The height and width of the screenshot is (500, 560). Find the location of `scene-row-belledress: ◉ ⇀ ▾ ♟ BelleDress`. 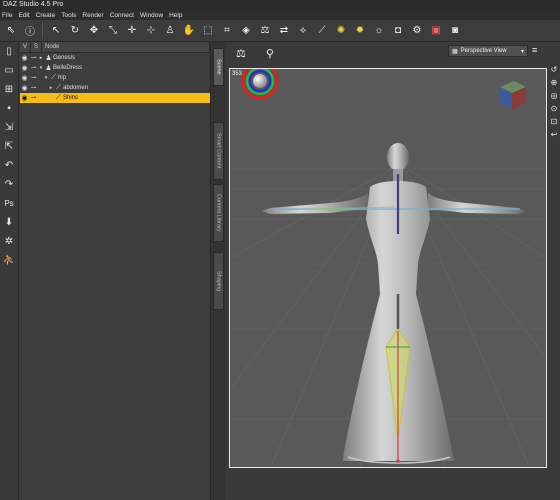

scene-row-belledress: ◉ ⇀ ▾ ♟ BelleDress is located at coordinates (115, 68).